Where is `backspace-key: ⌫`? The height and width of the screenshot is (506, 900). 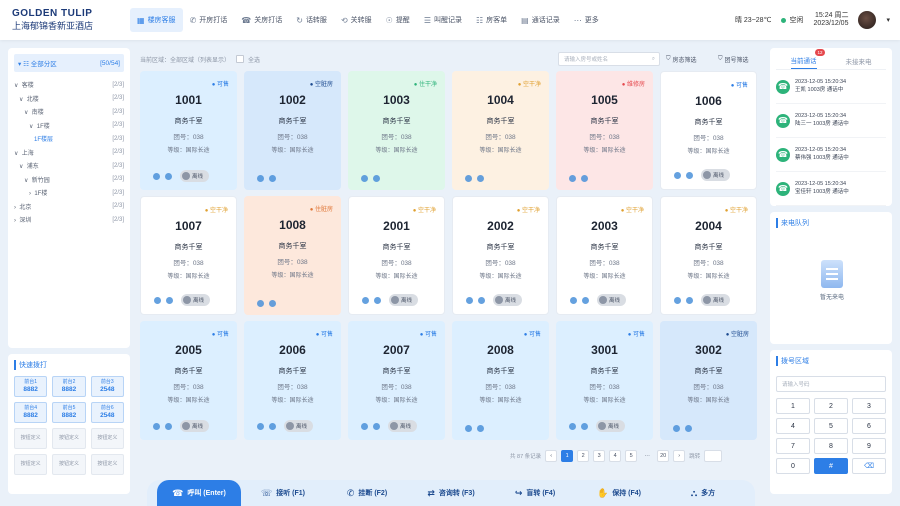 backspace-key: ⌫ is located at coordinates (869, 466).